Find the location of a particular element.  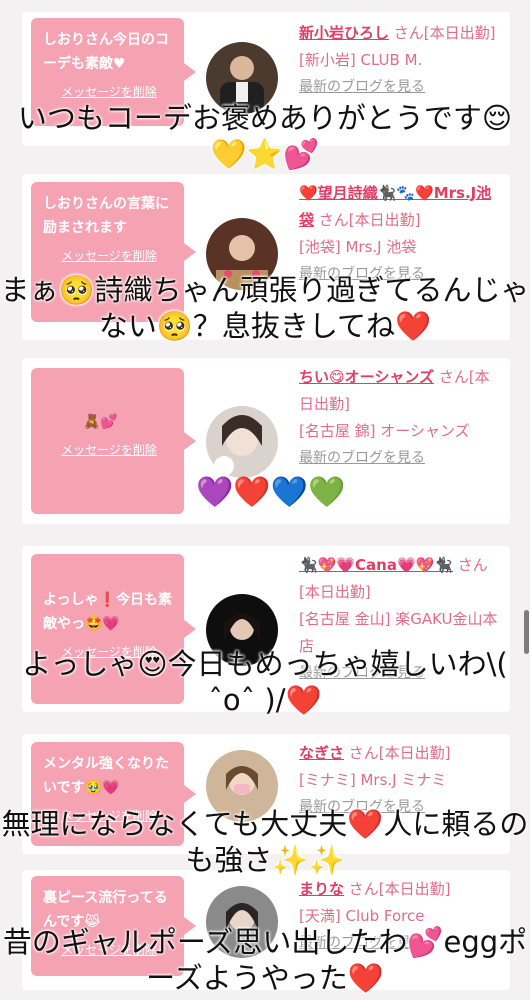

message-bubble: 🧸💕 メッセージを削除 is located at coordinates (113, 441).